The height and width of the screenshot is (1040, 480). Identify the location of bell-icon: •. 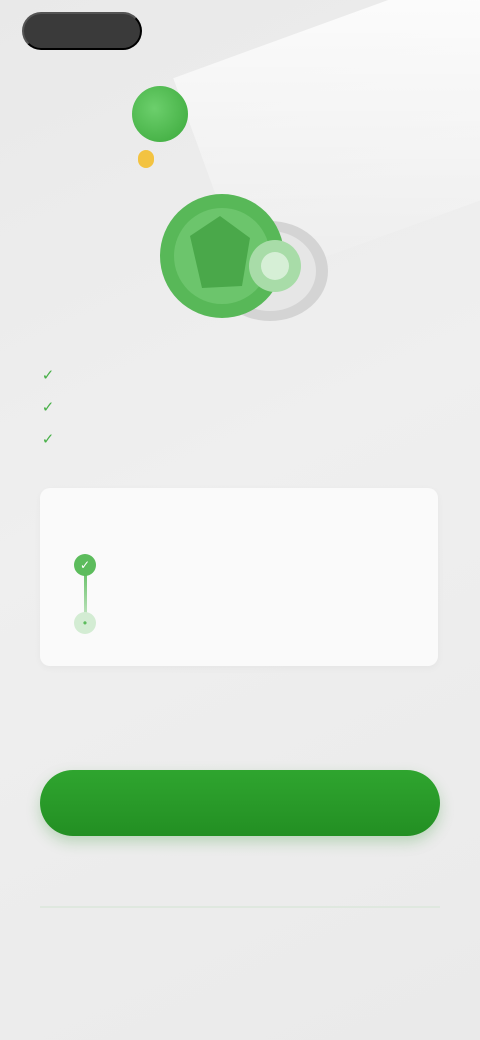
(85, 623).